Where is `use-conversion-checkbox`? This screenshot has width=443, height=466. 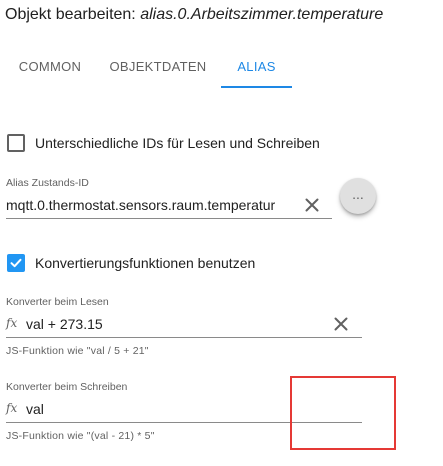
use-conversion-checkbox is located at coordinates (16, 263).